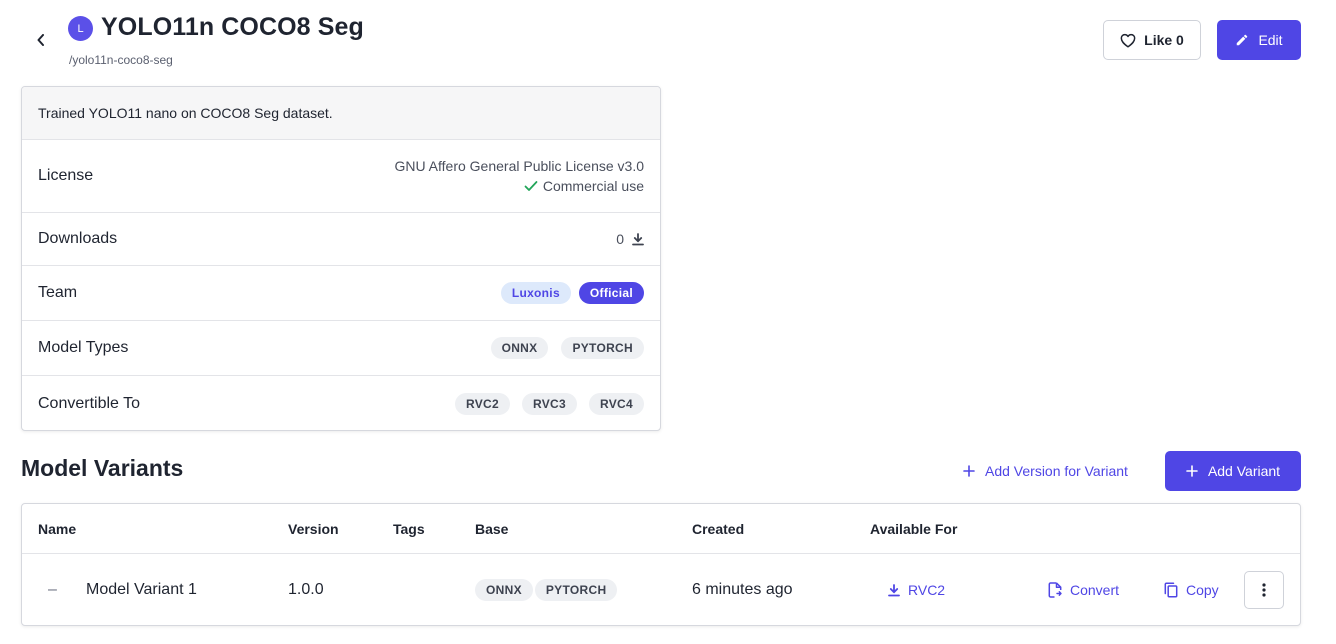 The height and width of the screenshot is (644, 1336). I want to click on team-badges: Luxonis Official, so click(572, 293).